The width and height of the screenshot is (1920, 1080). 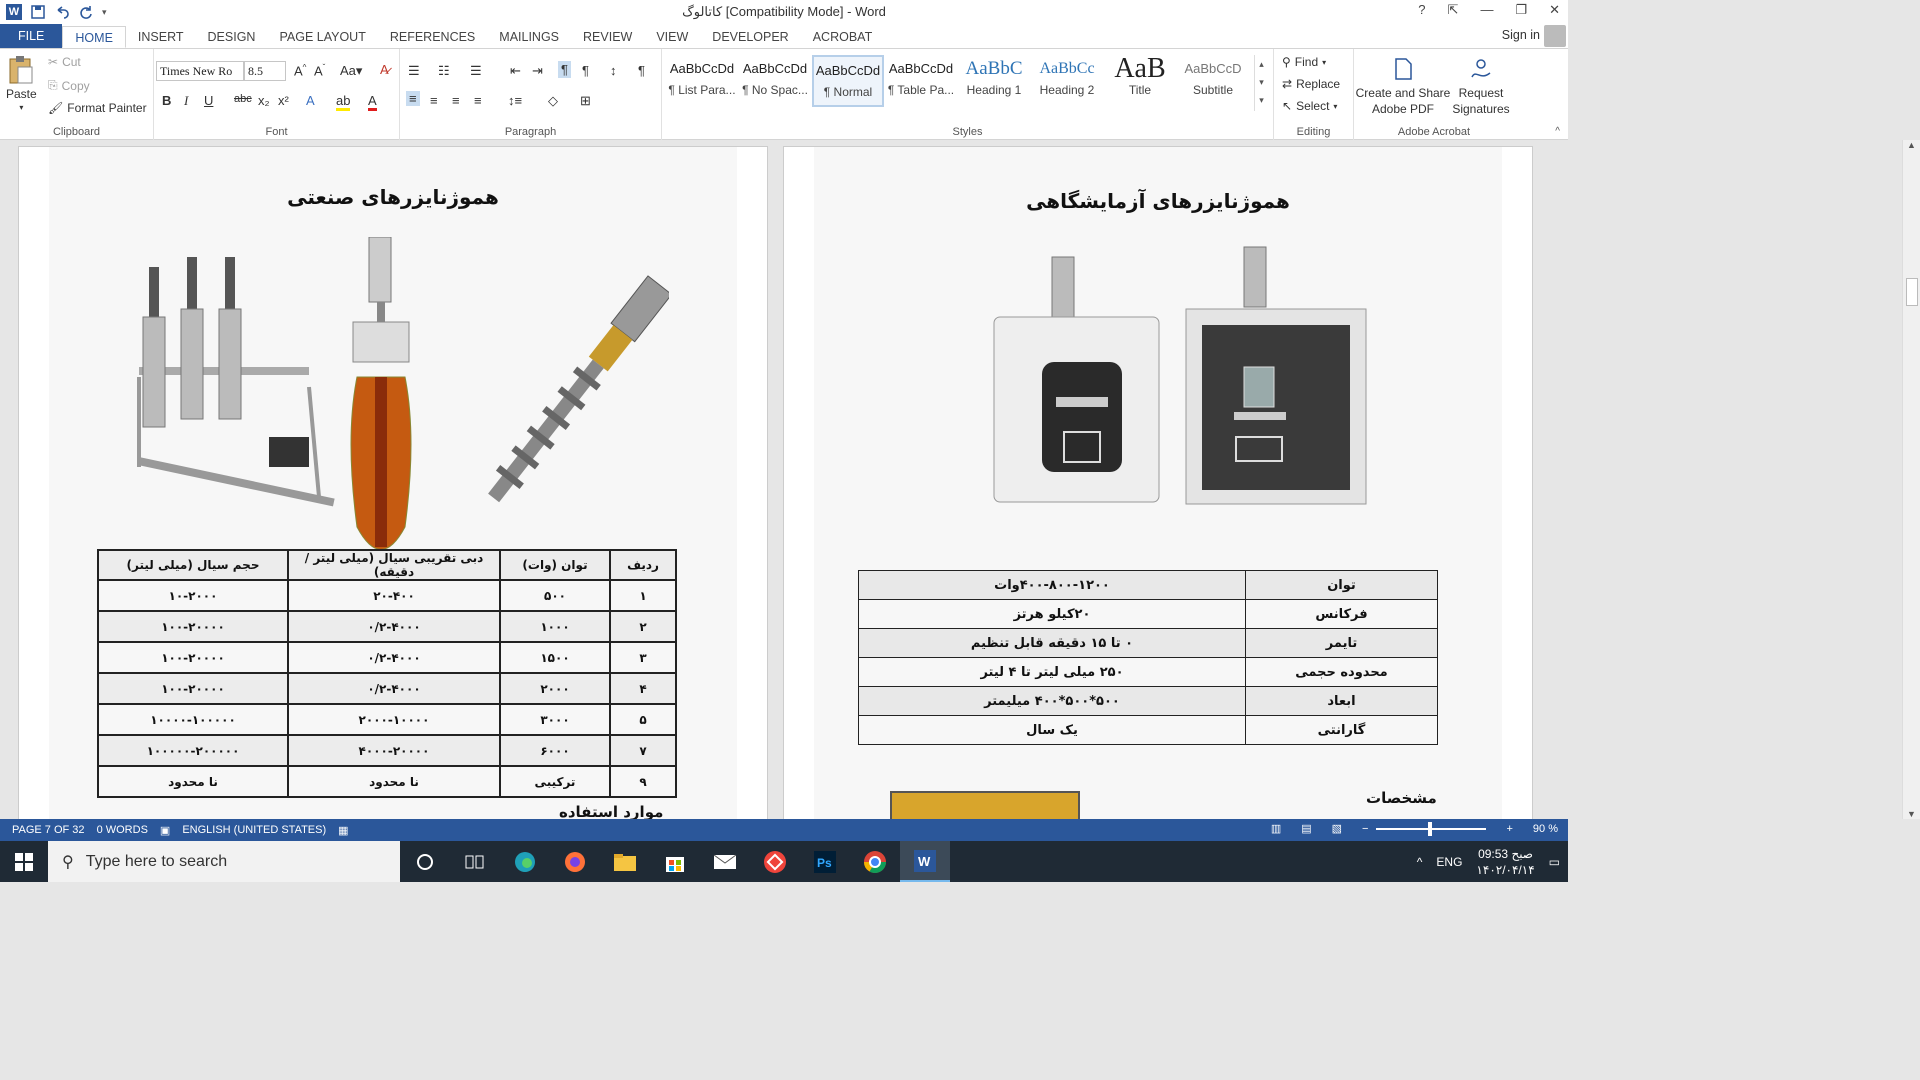 What do you see at coordinates (186, 101) in the screenshot?
I see `italic-icon: I` at bounding box center [186, 101].